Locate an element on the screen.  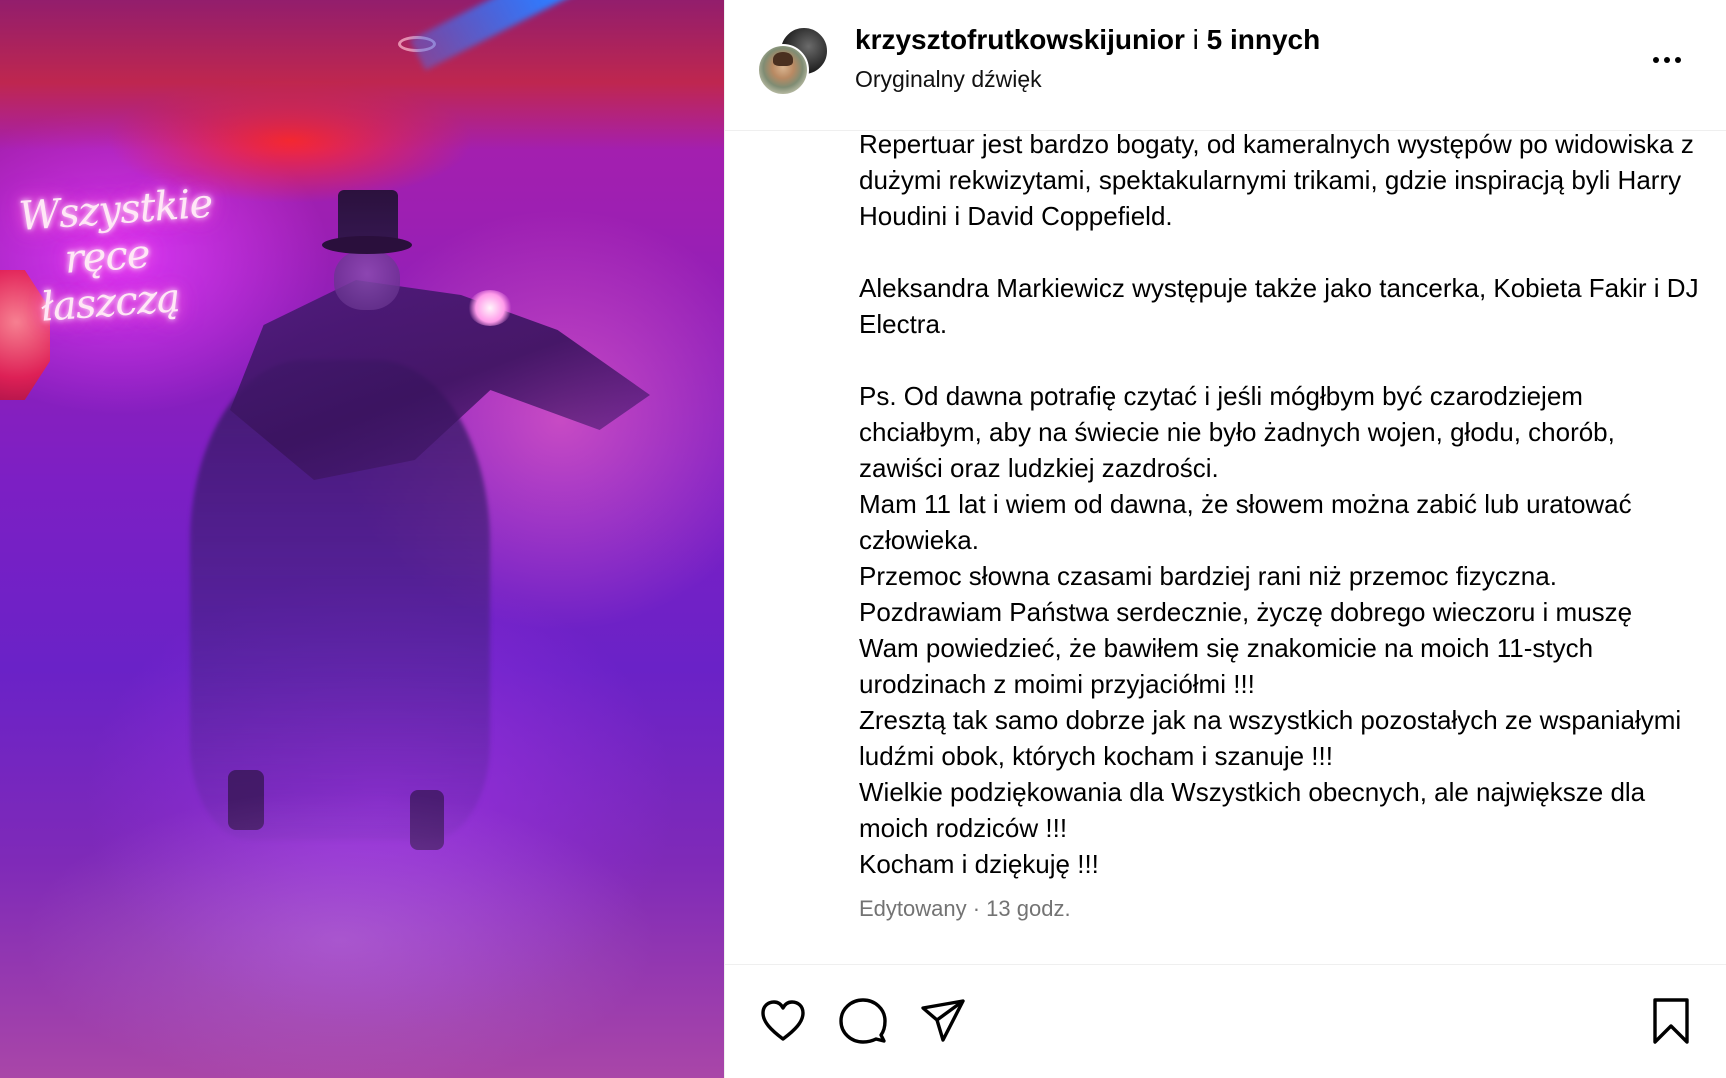
post-timestamp: Edytowany · 13 godz. is located at coordinates (965, 909).